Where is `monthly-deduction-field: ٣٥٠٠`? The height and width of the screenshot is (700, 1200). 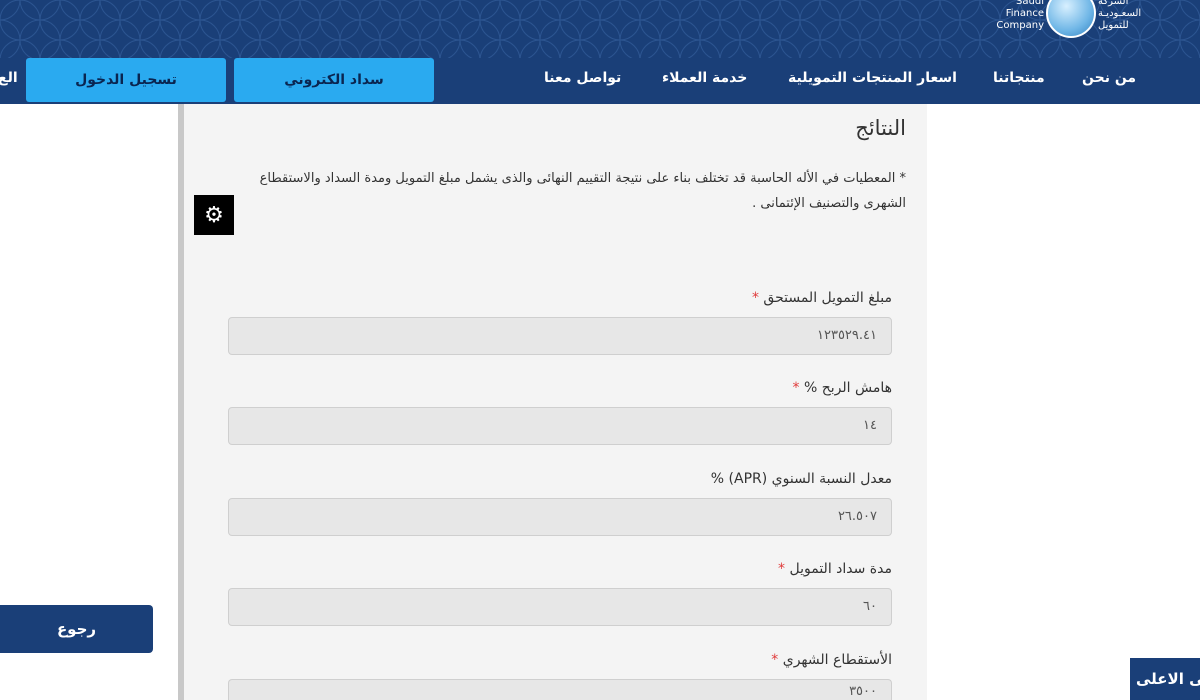
monthly-deduction-field: ٣٥٠٠ is located at coordinates (560, 689).